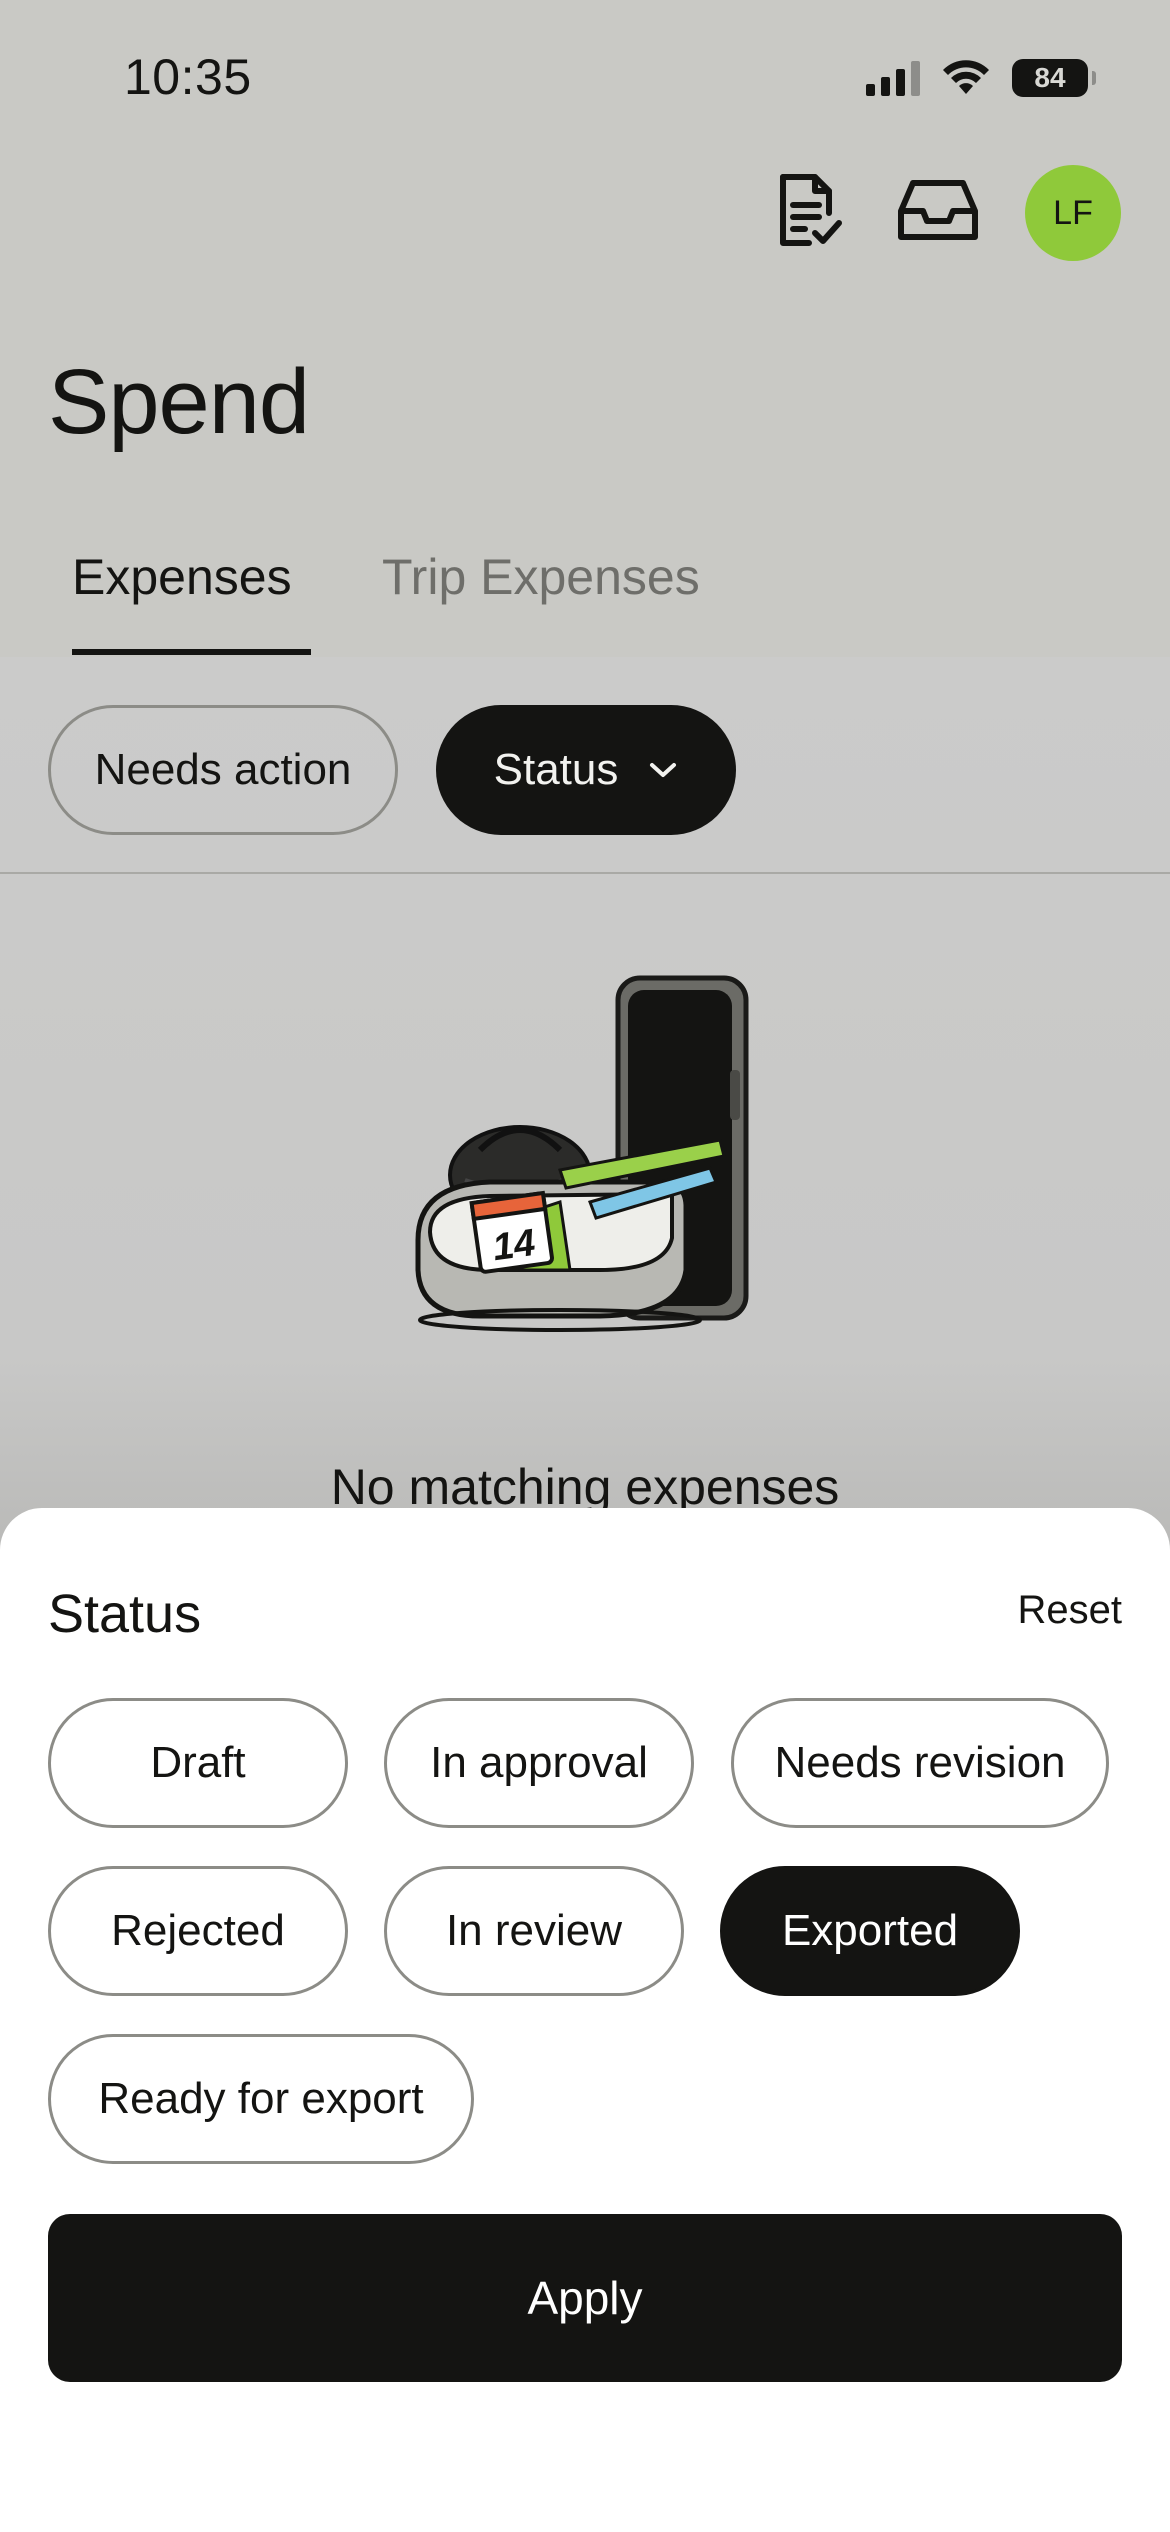  Describe the element at coordinates (541, 577) in the screenshot. I see `tab-trip-expenses: Trip Expenses` at that location.